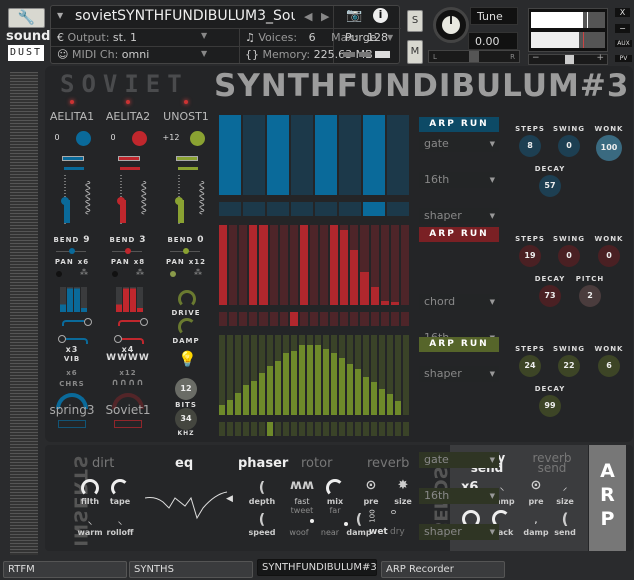 This screenshot has height=580, width=634. Describe the element at coordinates (552, 463) in the screenshot. I see `reverb-send-tab: reverb send` at that location.